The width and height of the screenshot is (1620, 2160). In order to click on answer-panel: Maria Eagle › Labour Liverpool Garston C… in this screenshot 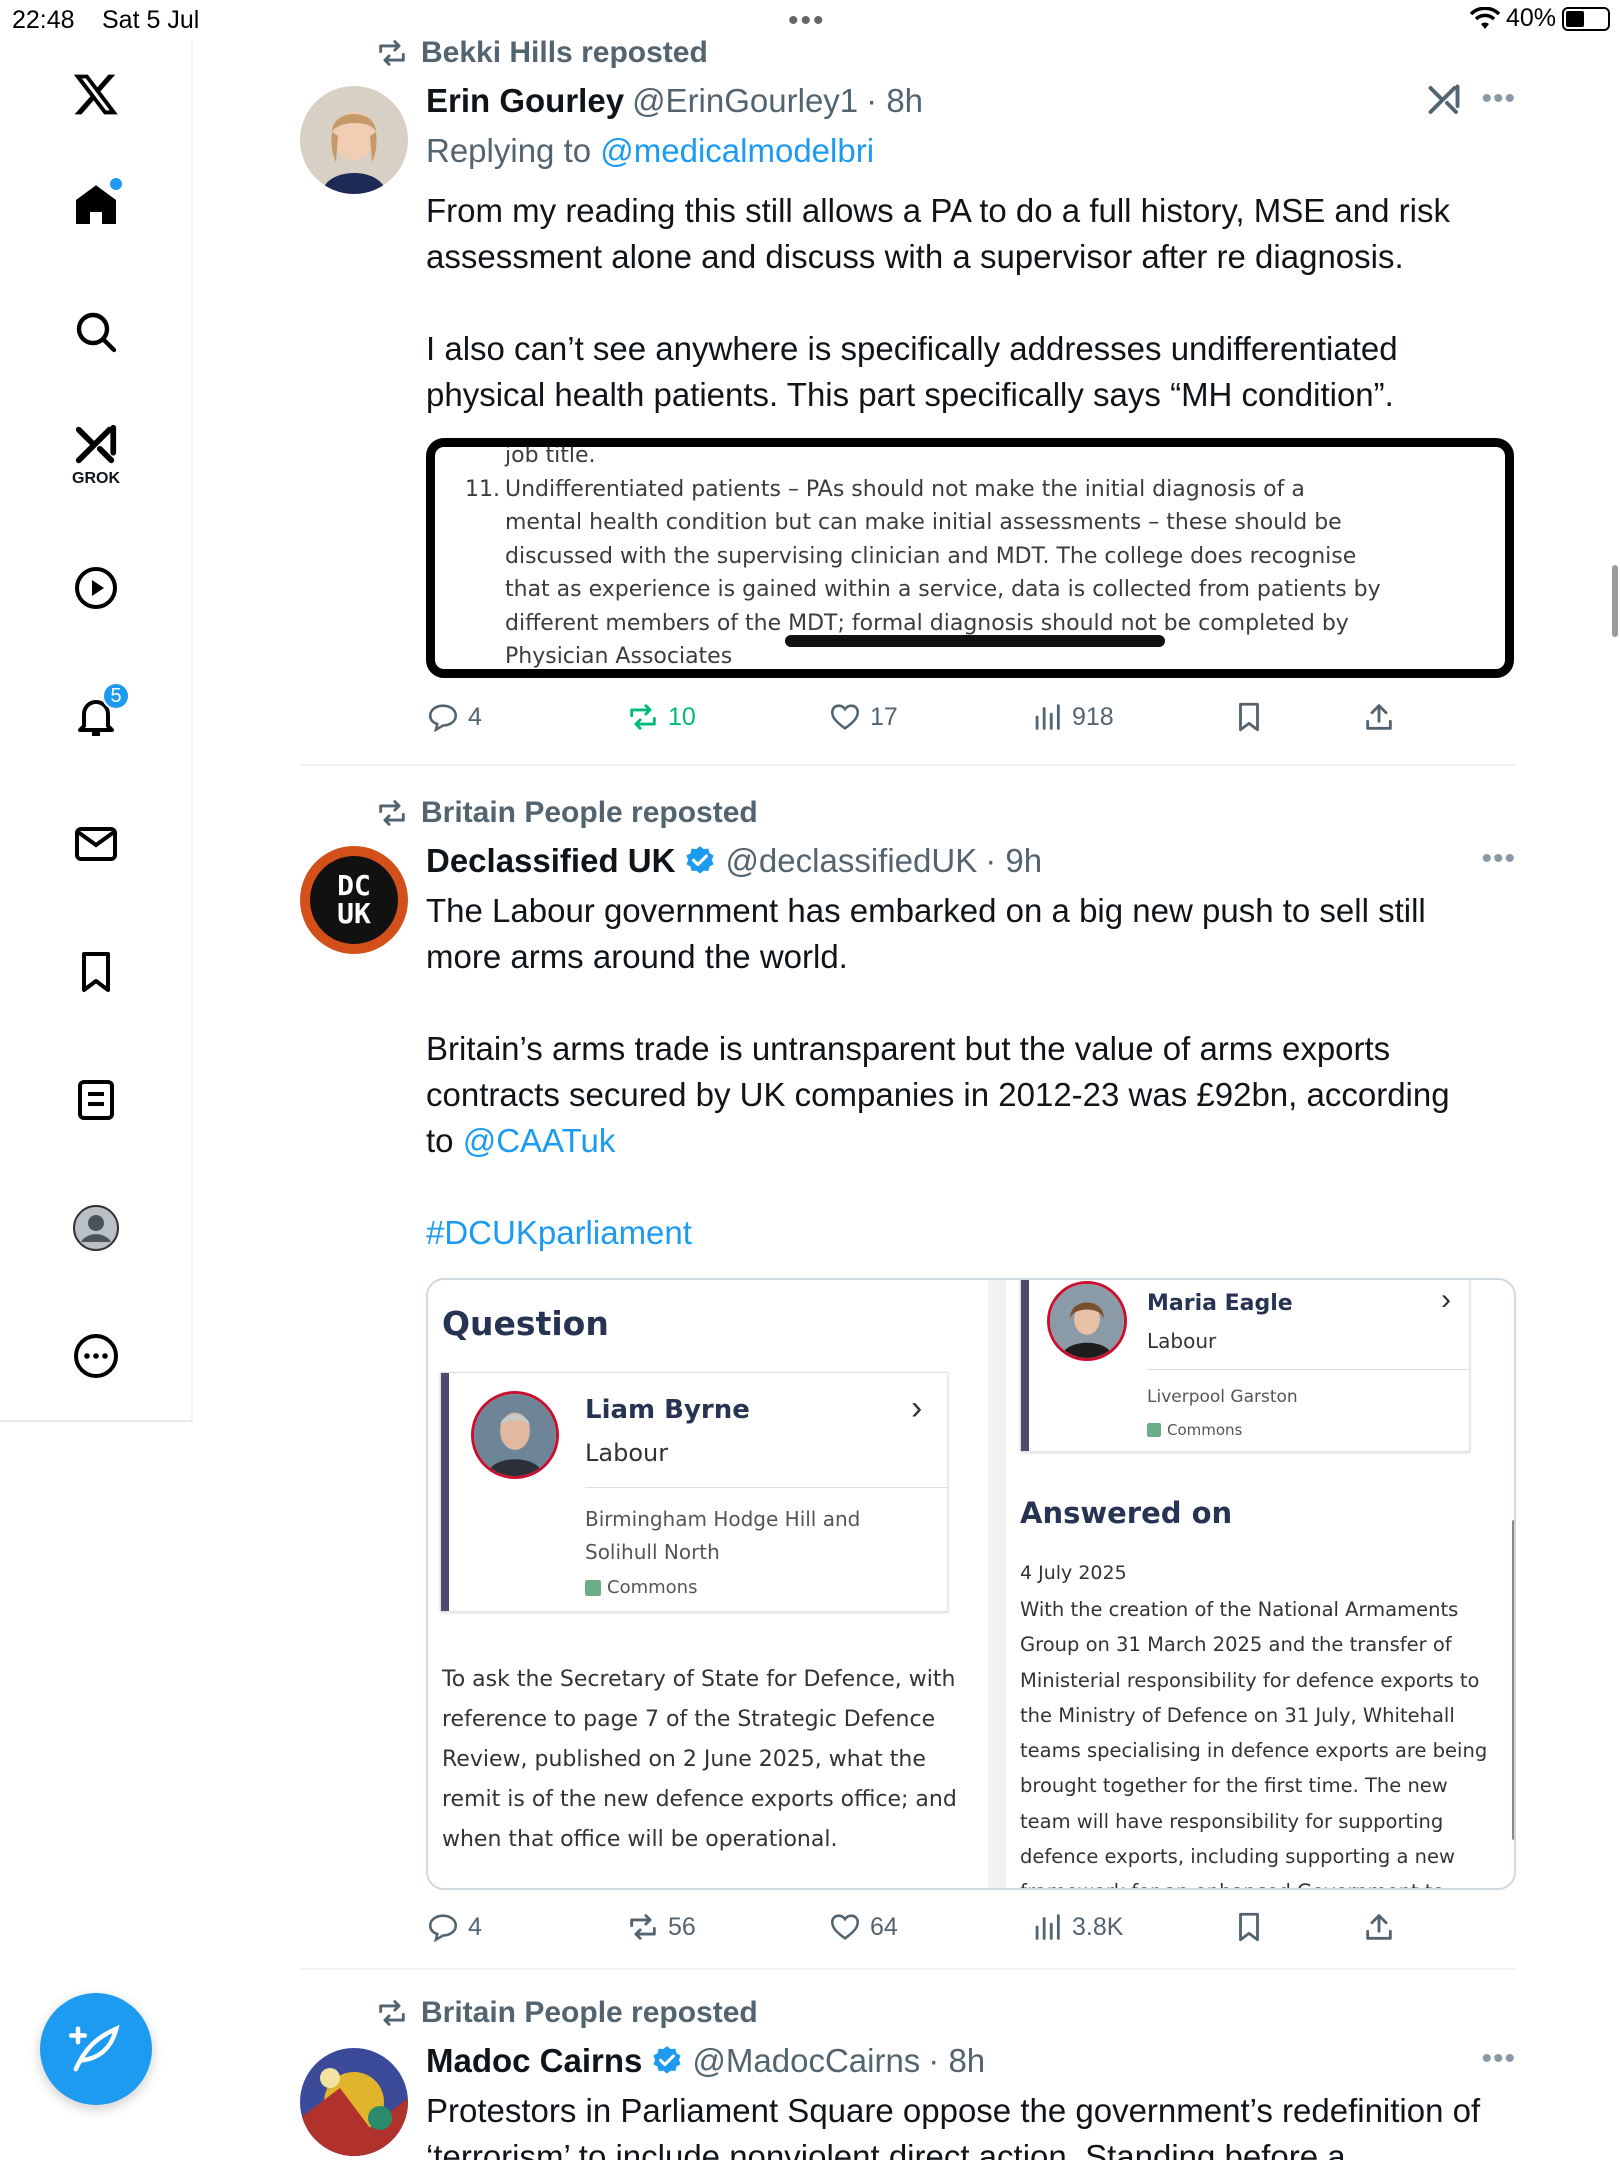, I will do `click(1260, 1584)`.